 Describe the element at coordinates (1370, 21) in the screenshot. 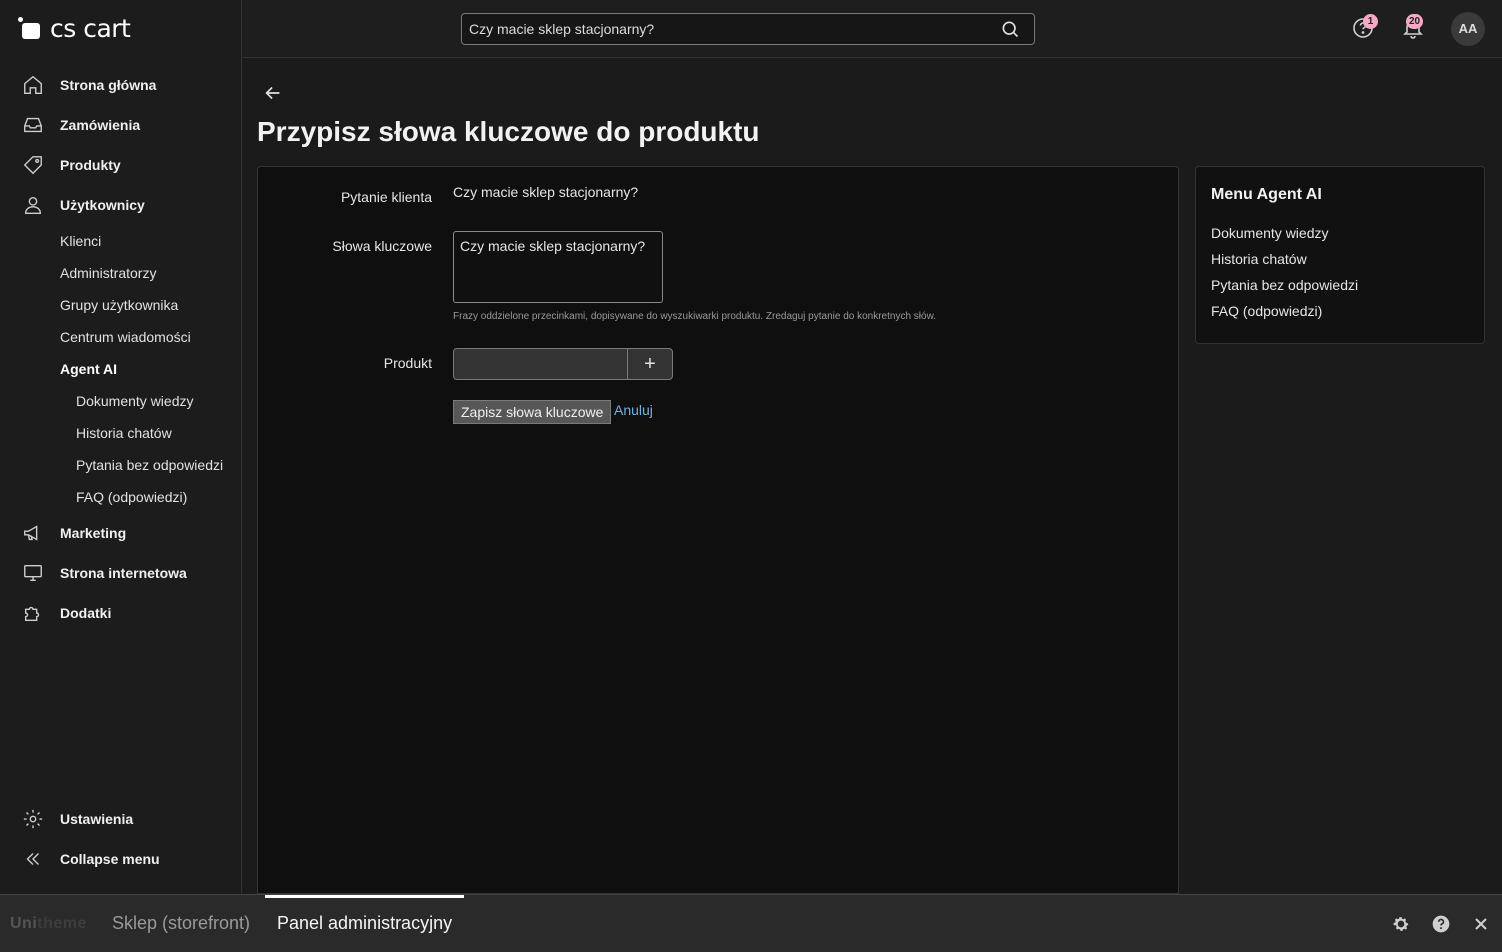

I see `help-badge: 1` at that location.